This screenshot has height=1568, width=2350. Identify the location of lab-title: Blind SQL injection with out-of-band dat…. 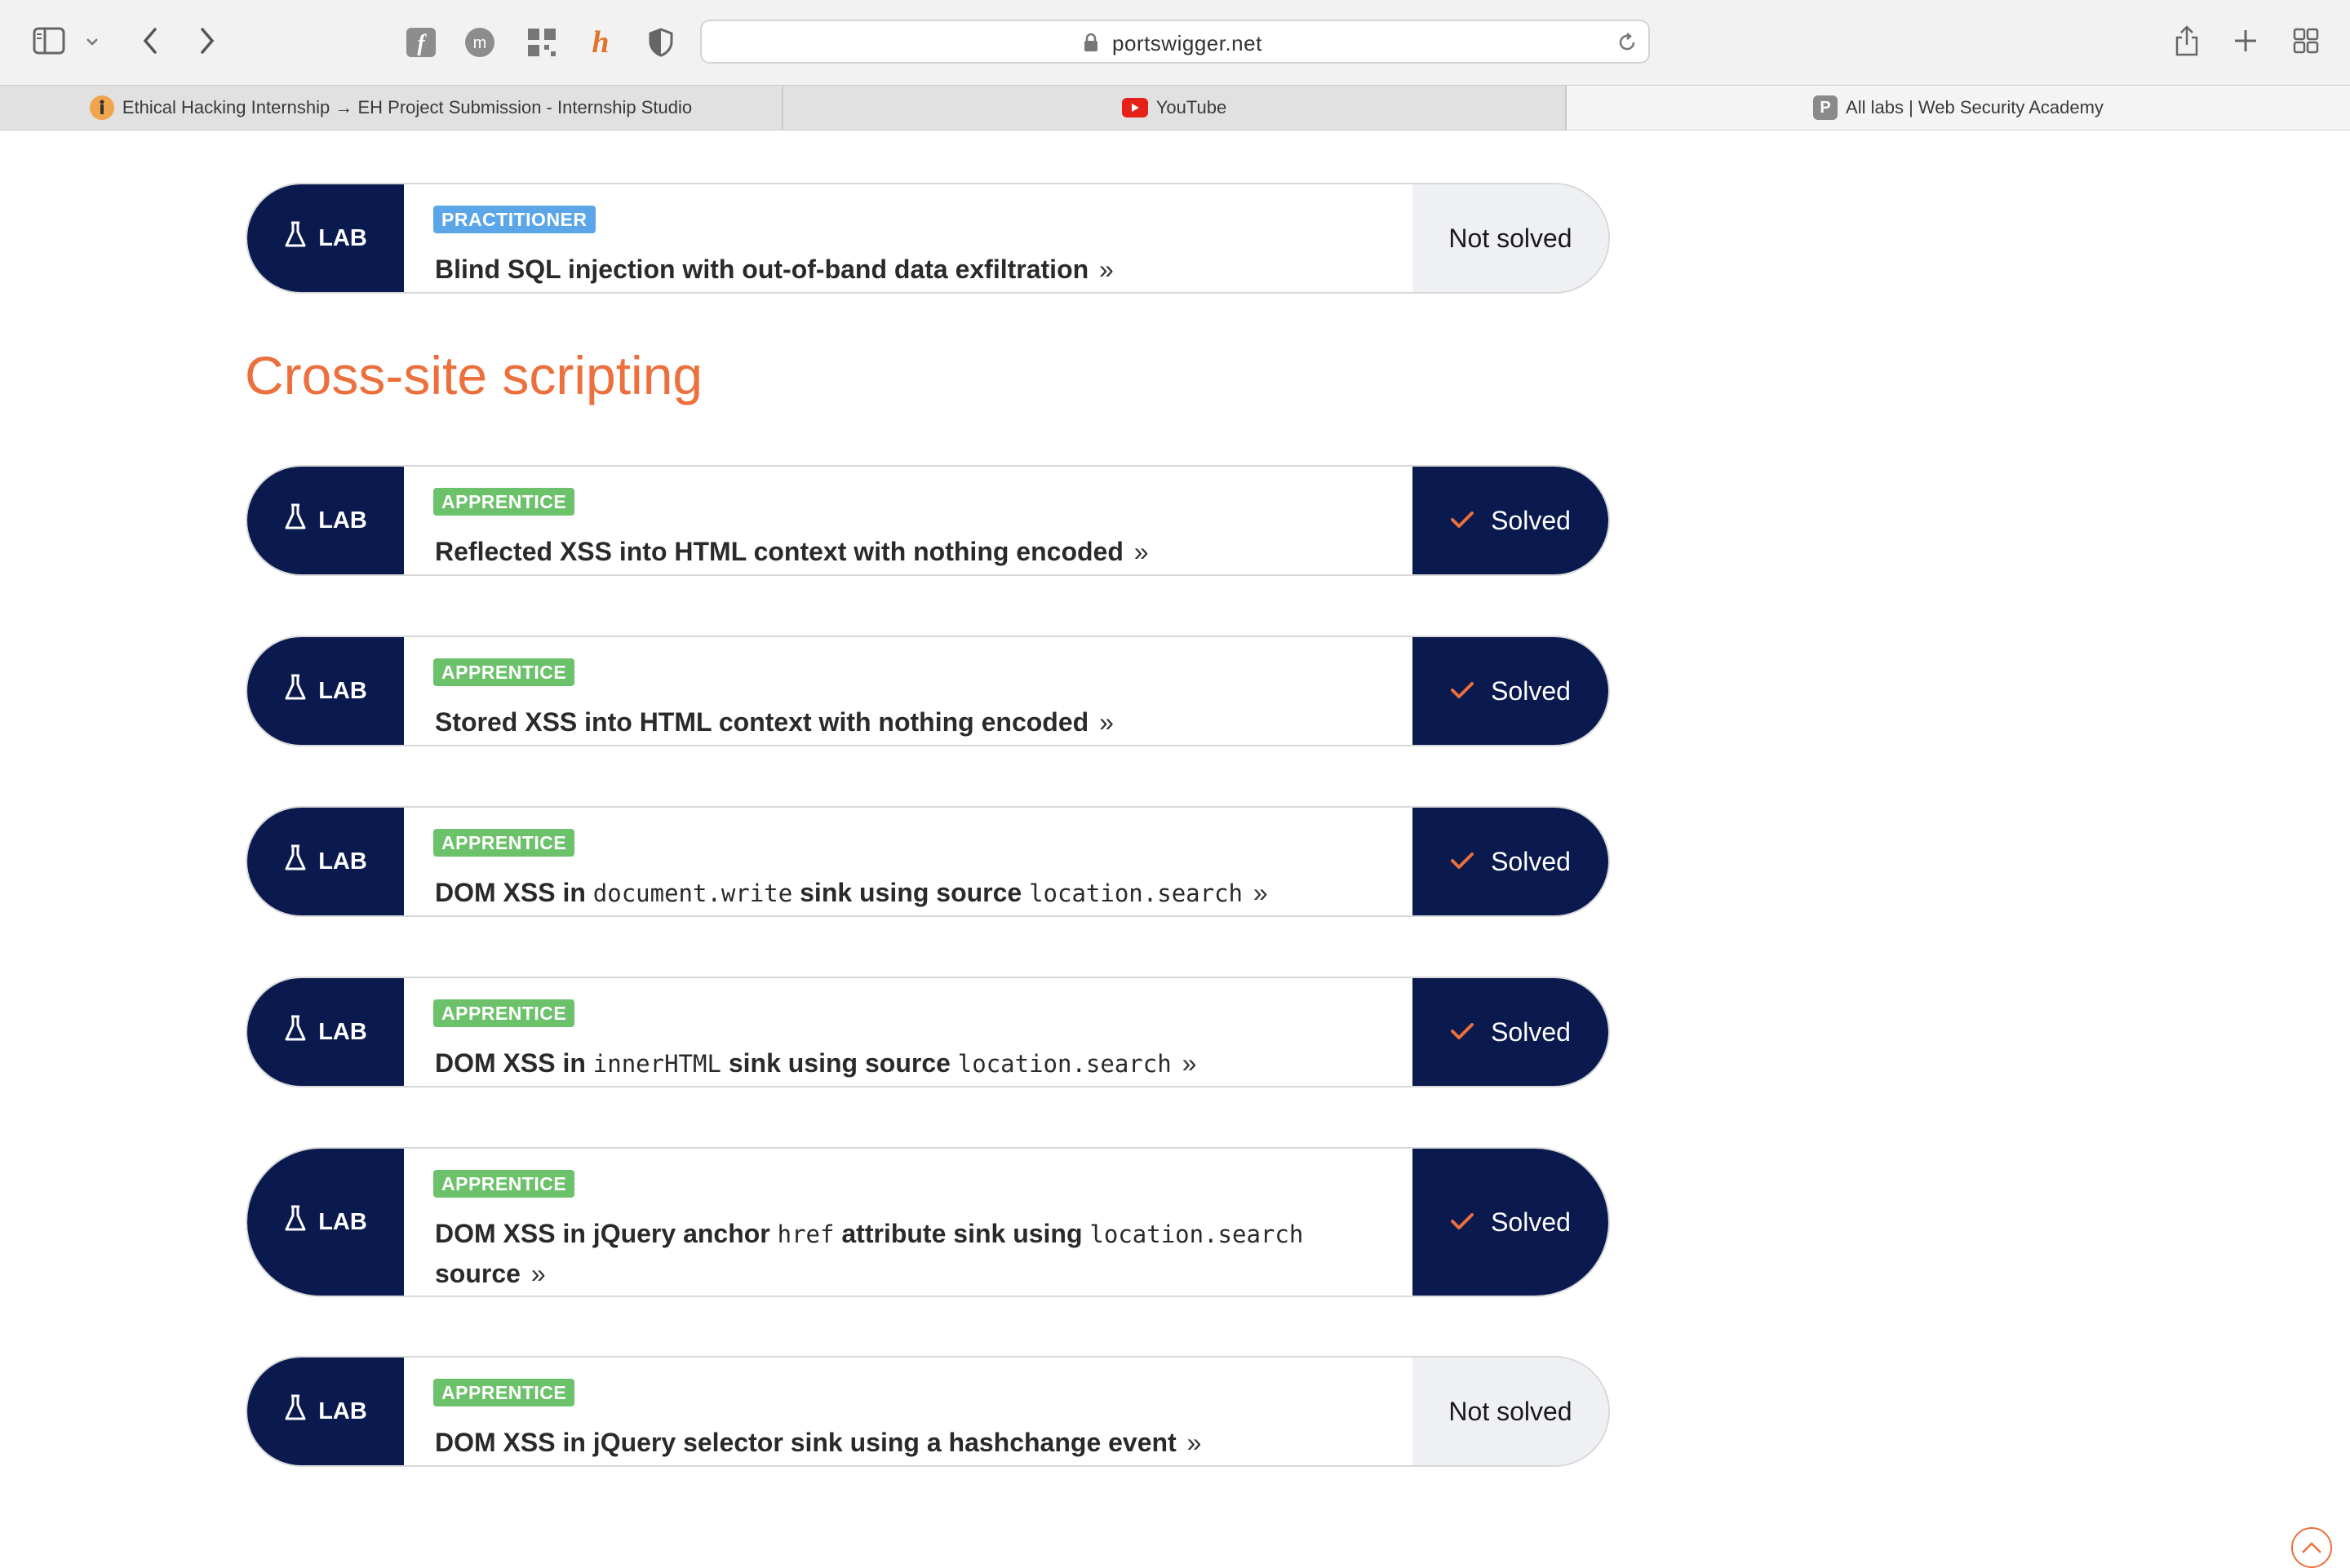
(911, 269).